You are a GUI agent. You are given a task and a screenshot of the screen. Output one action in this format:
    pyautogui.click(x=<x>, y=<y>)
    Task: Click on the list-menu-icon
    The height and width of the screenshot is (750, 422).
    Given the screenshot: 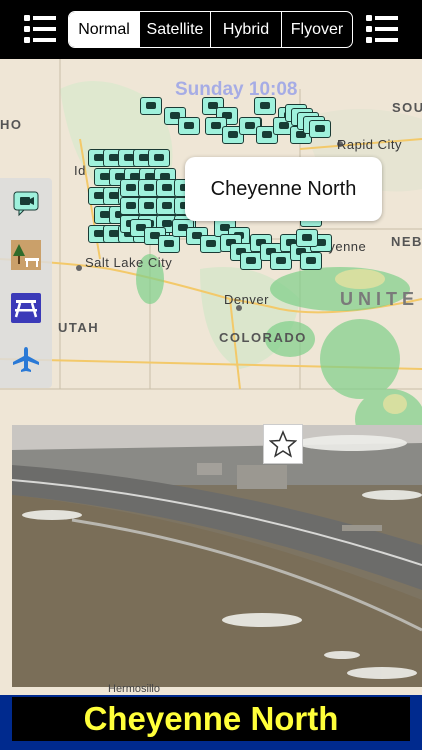 What is the action you would take?
    pyautogui.click(x=40, y=29)
    